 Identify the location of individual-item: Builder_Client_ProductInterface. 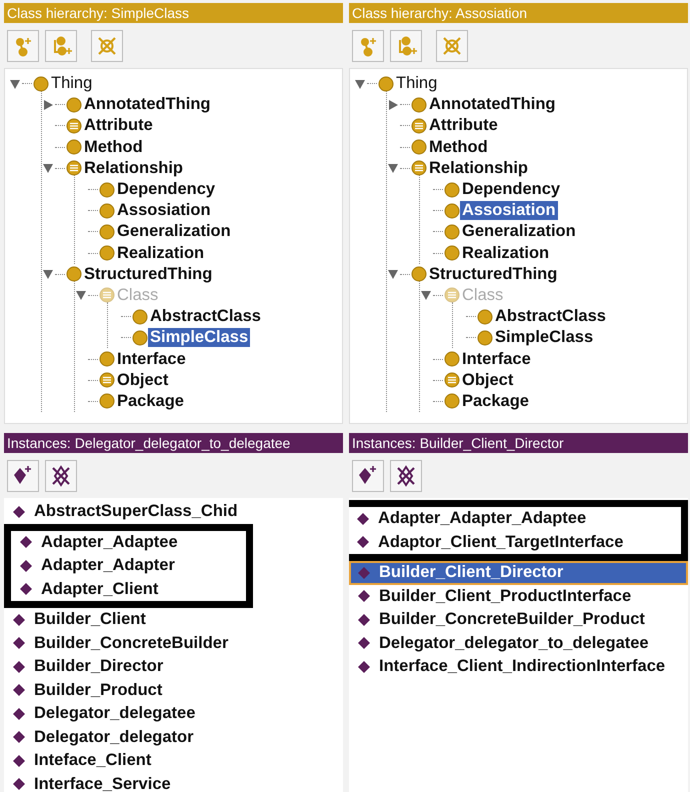
(518, 596).